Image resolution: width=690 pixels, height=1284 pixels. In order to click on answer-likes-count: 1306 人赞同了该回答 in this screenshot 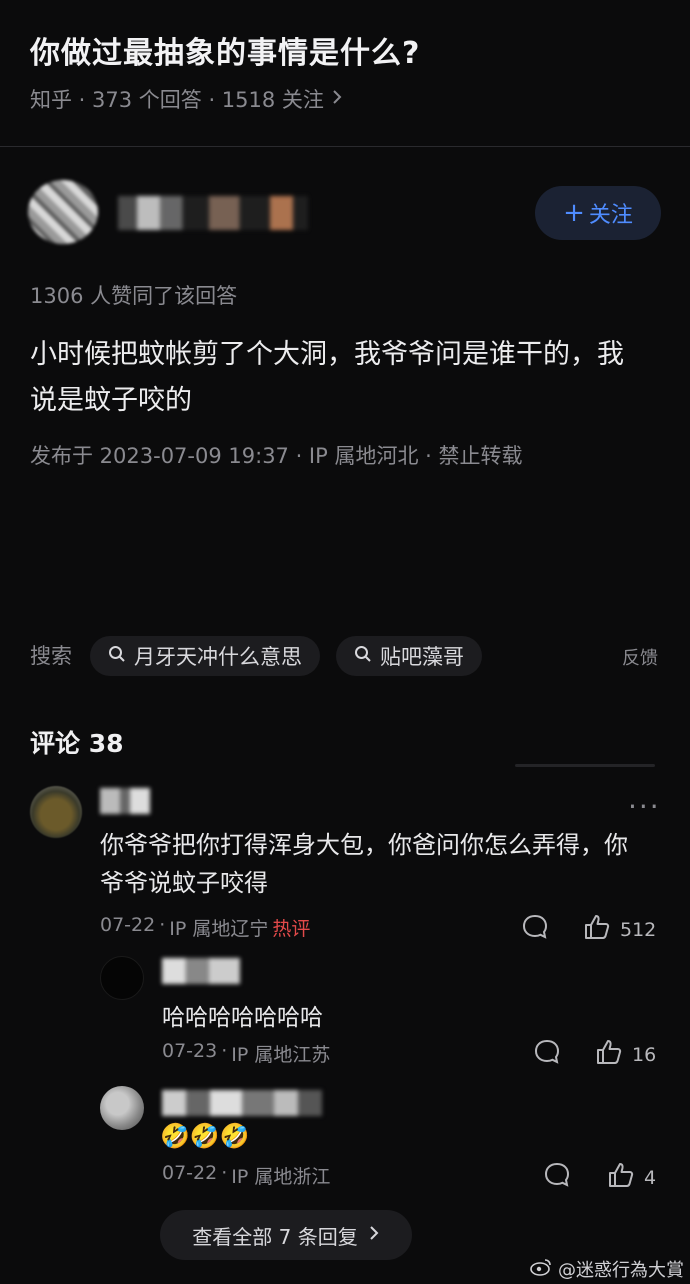, I will do `click(134, 296)`.